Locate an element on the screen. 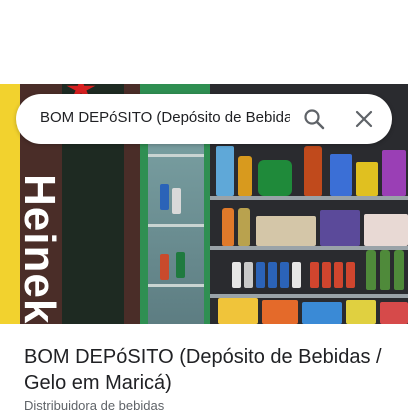  brand-logo-text: Heineken is located at coordinates (39, 249).